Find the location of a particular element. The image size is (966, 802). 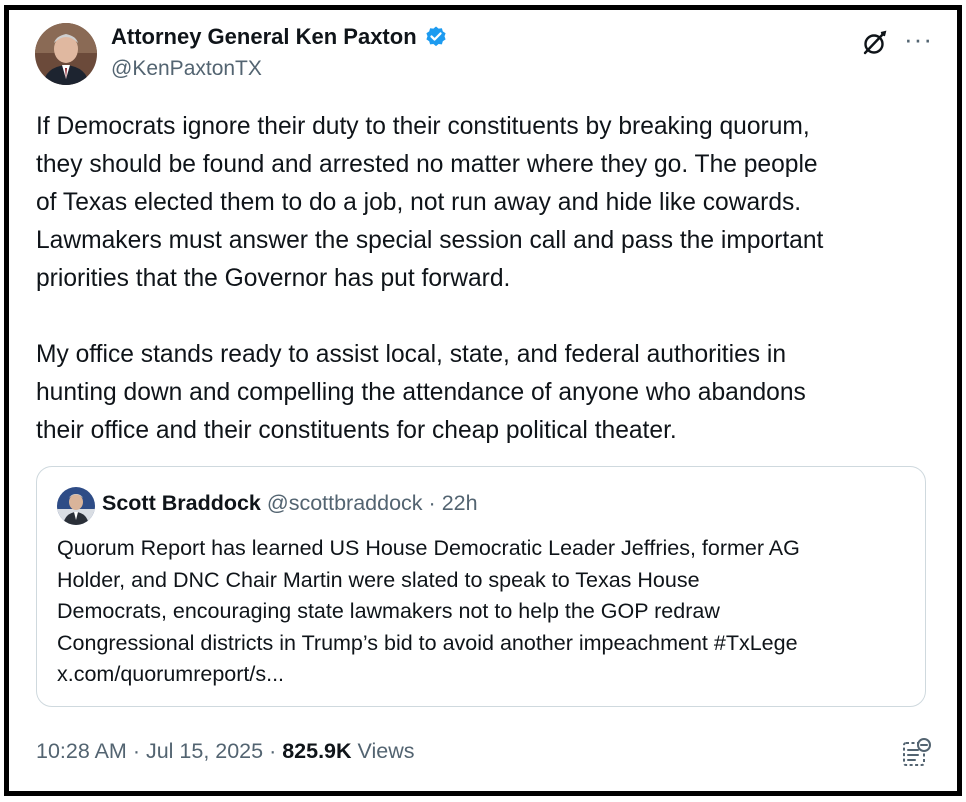

quoted-timestamp: 22h is located at coordinates (460, 503).